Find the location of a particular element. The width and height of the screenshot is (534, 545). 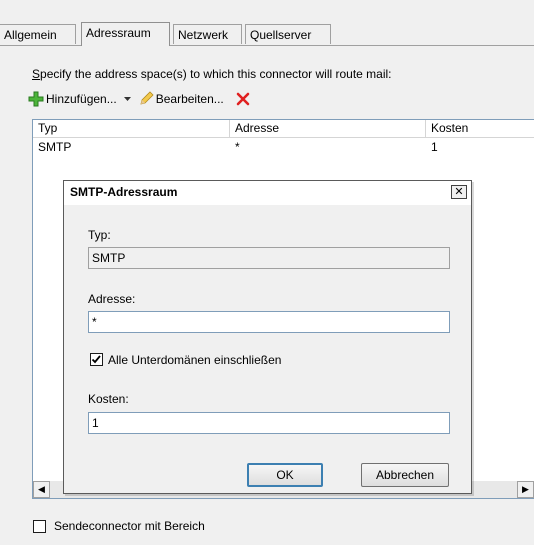

tab-label: Adressraum is located at coordinates (118, 33).